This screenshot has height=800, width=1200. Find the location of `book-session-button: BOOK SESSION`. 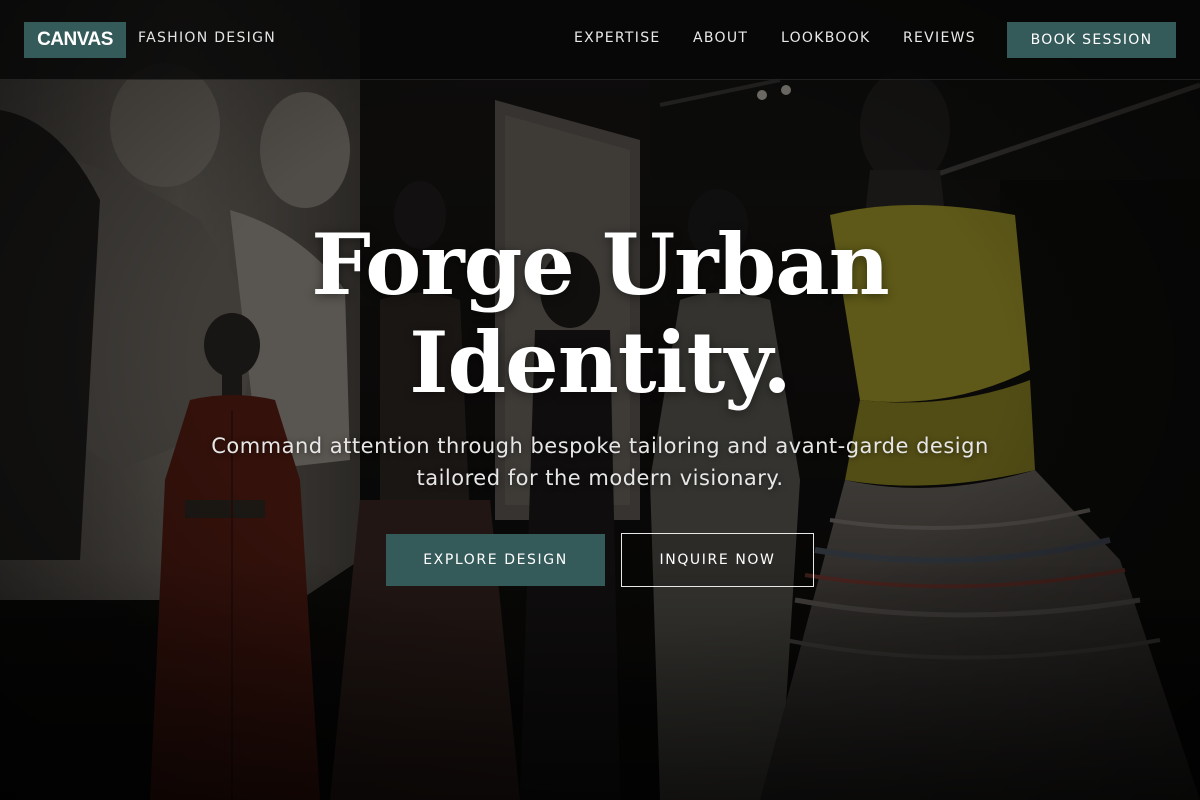

book-session-button: BOOK SESSION is located at coordinates (1091, 40).